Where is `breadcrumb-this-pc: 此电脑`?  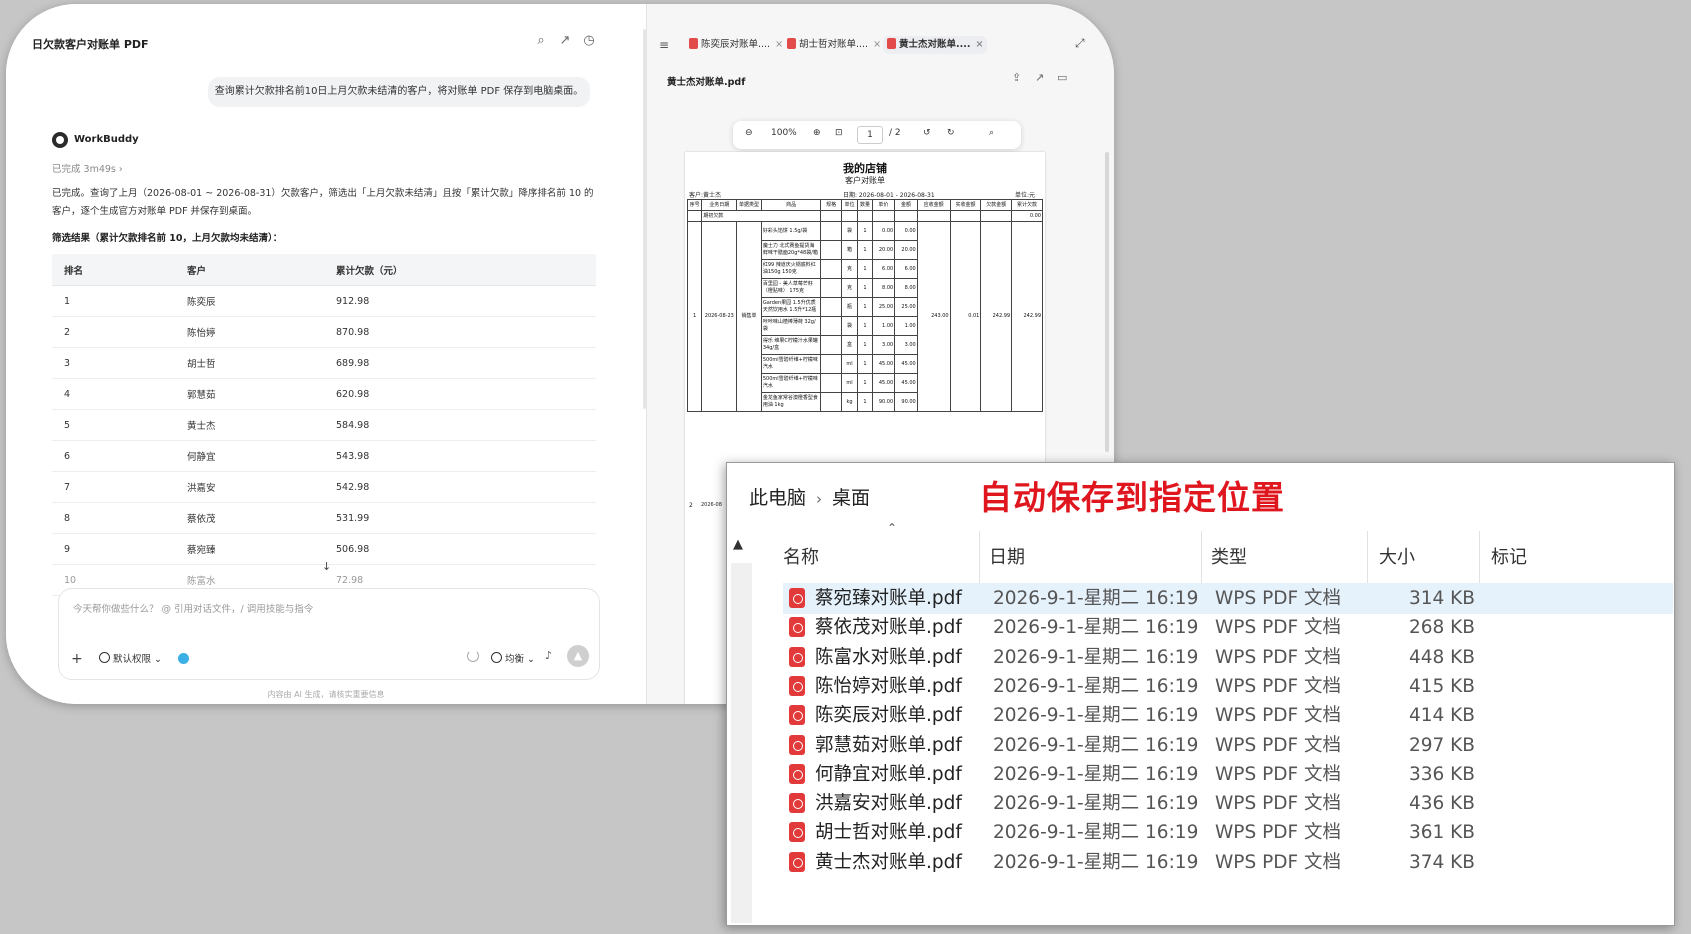 breadcrumb-this-pc: 此电脑 is located at coordinates (777, 498).